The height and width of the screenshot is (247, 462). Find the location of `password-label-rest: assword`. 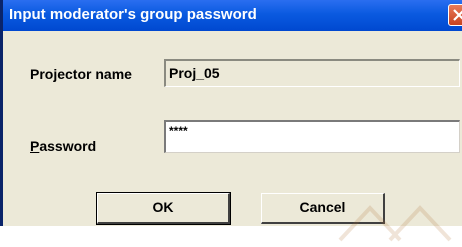

password-label-rest: assword is located at coordinates (68, 146).